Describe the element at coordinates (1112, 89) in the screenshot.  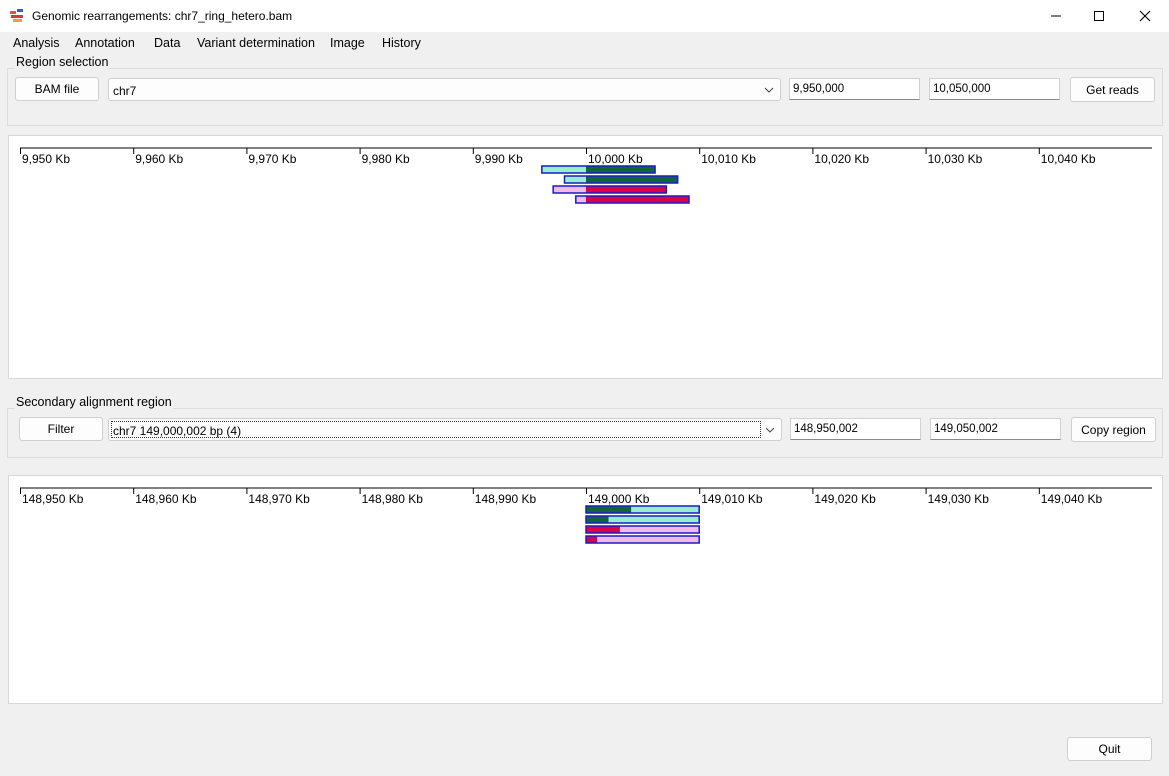
I see `get-reads-button: Get reads` at that location.